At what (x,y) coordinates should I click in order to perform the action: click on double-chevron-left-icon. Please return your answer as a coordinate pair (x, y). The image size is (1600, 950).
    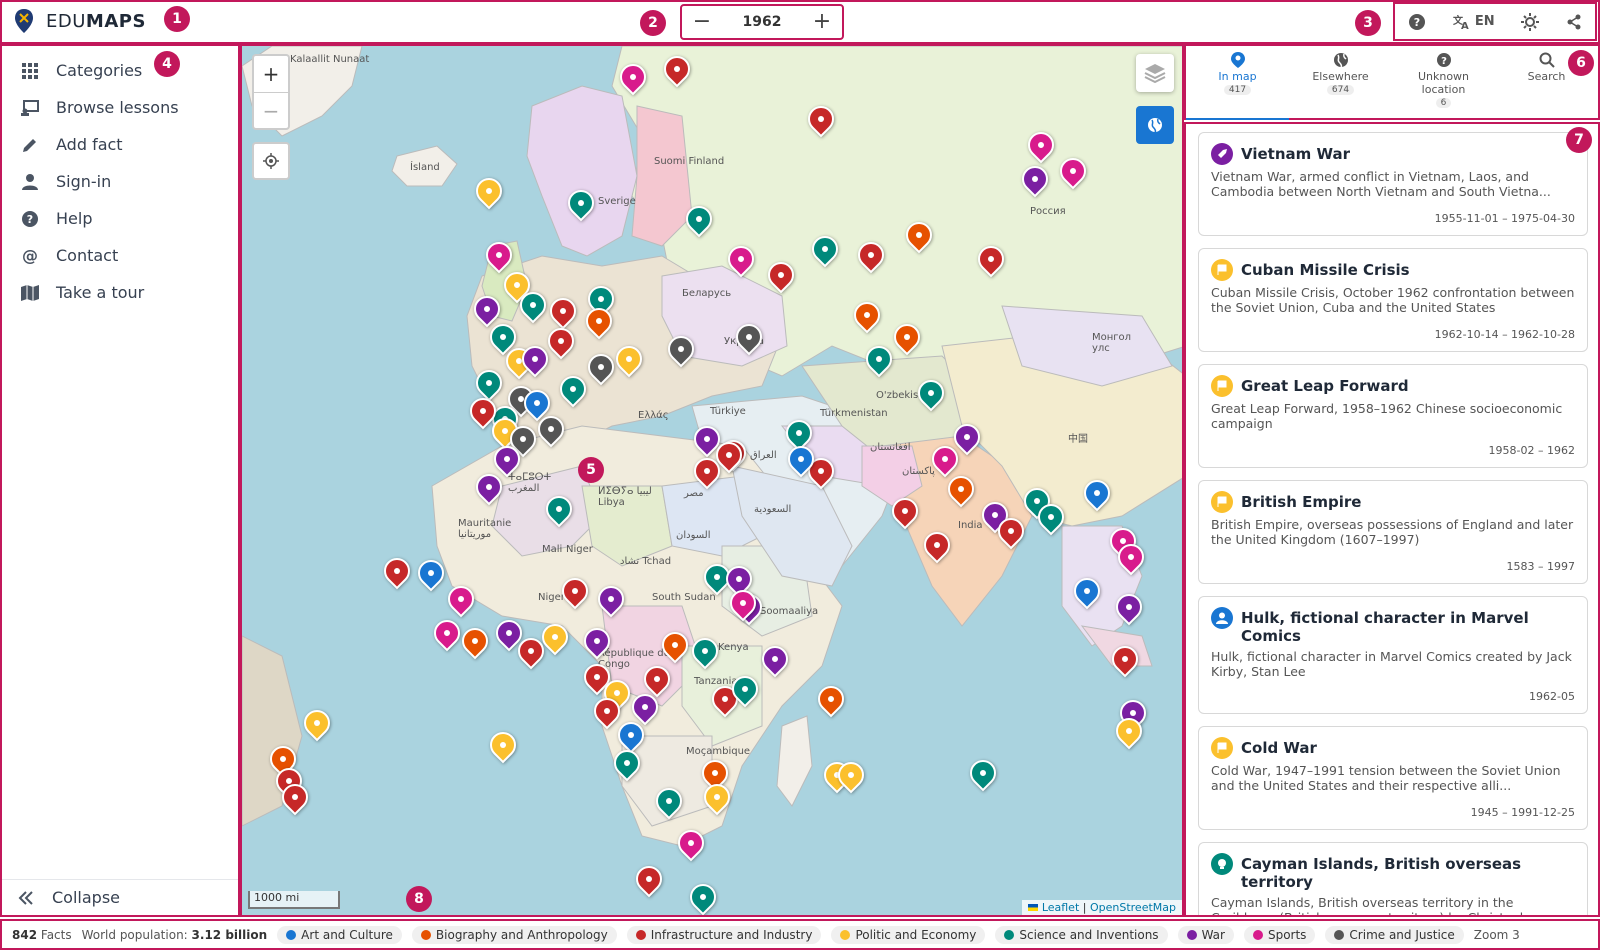
    Looking at the image, I should click on (26, 898).